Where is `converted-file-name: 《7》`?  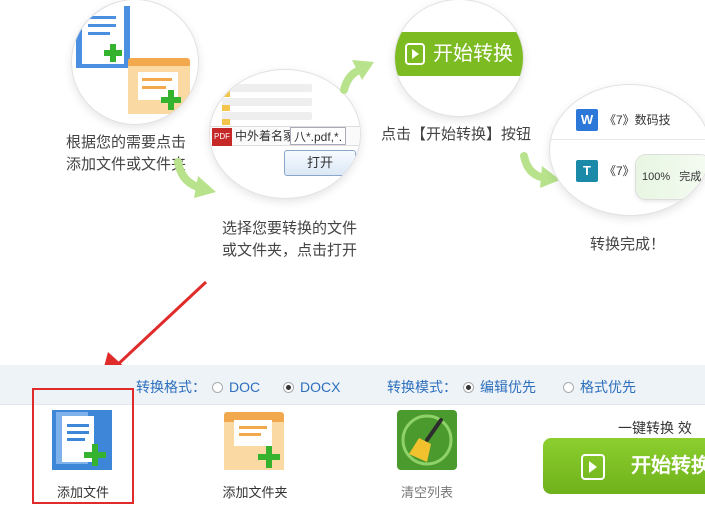
converted-file-name: 《7》 is located at coordinates (619, 171).